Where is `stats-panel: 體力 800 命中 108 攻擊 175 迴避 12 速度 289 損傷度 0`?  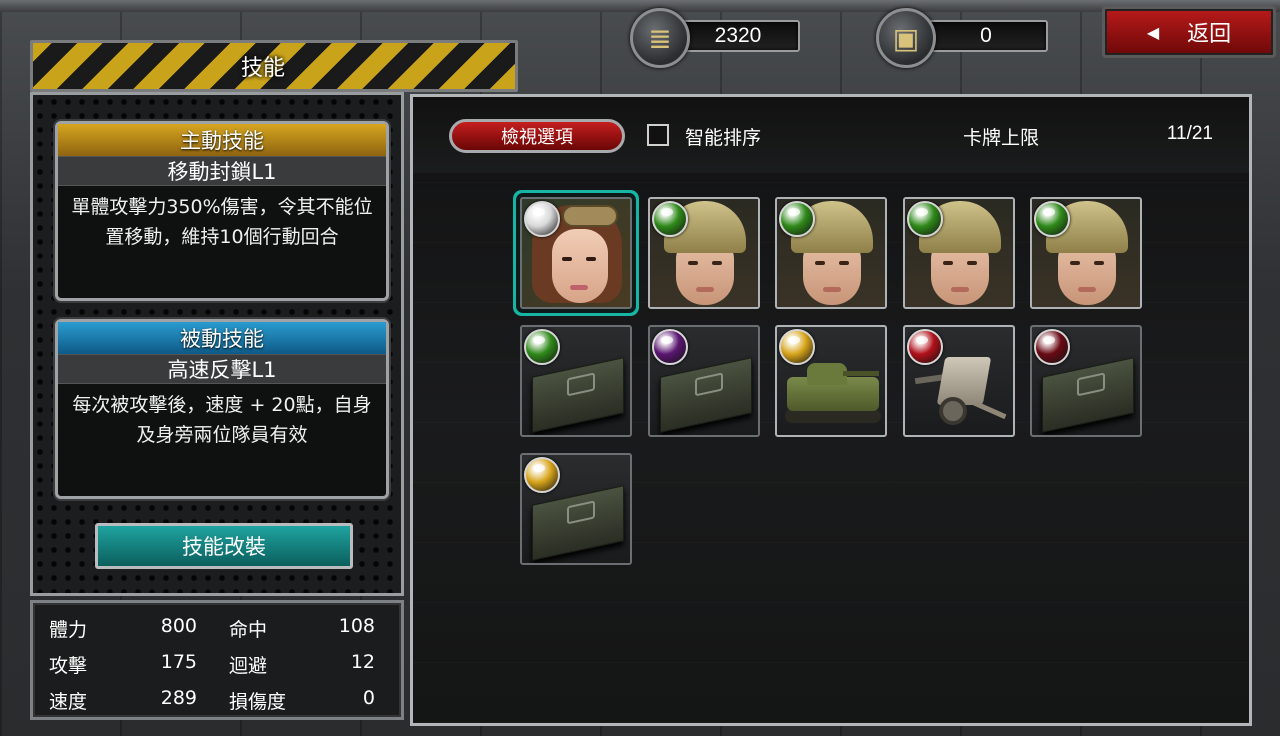 stats-panel: 體力 800 命中 108 攻擊 175 迴避 12 速度 289 損傷度 0 is located at coordinates (217, 660).